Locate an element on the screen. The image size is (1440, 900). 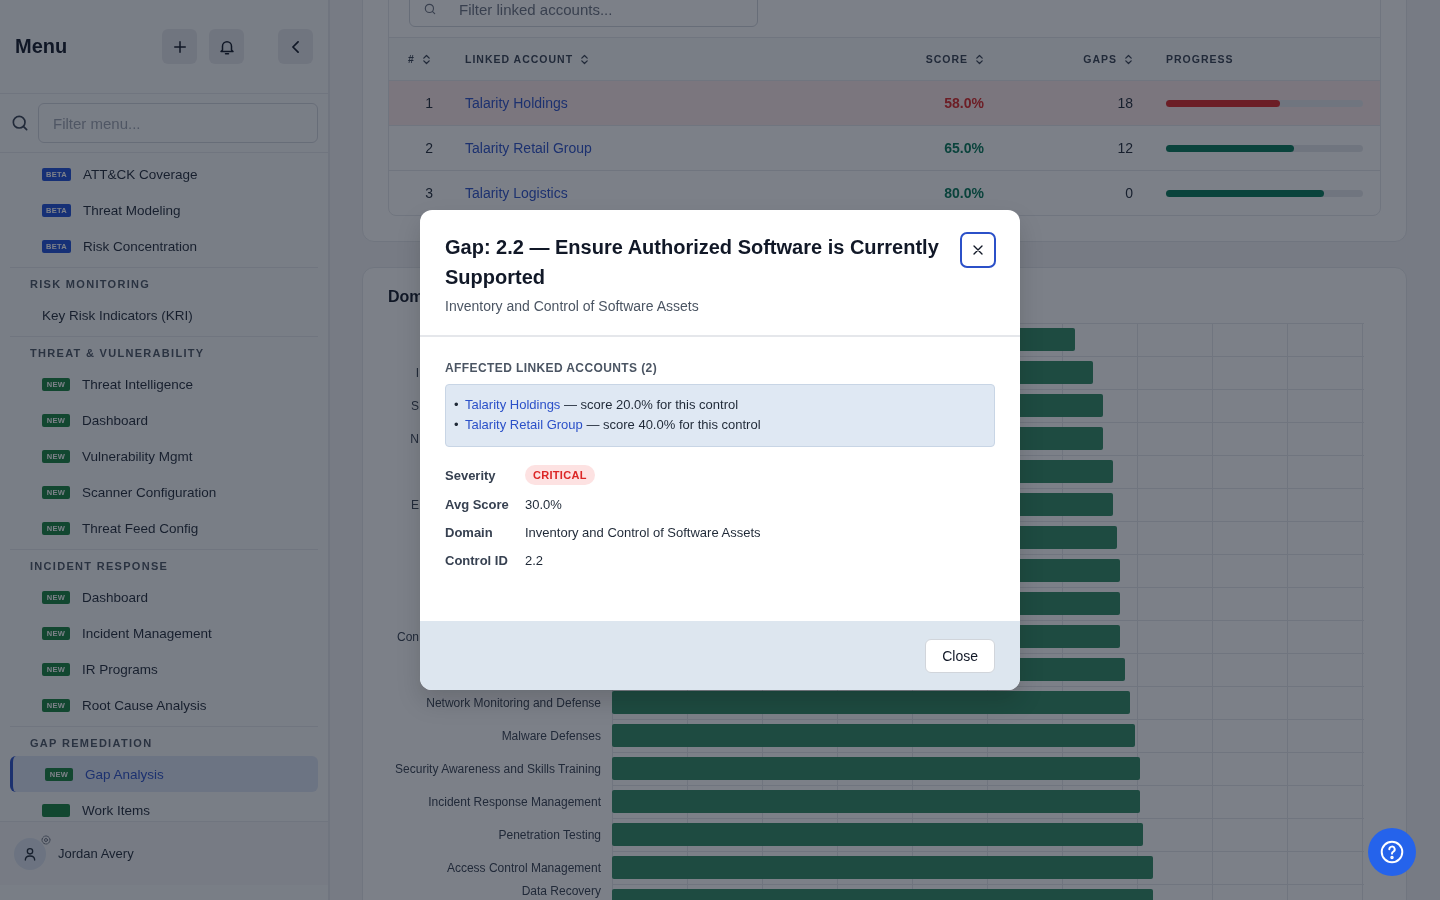
detail-label: Domain is located at coordinates (469, 532).